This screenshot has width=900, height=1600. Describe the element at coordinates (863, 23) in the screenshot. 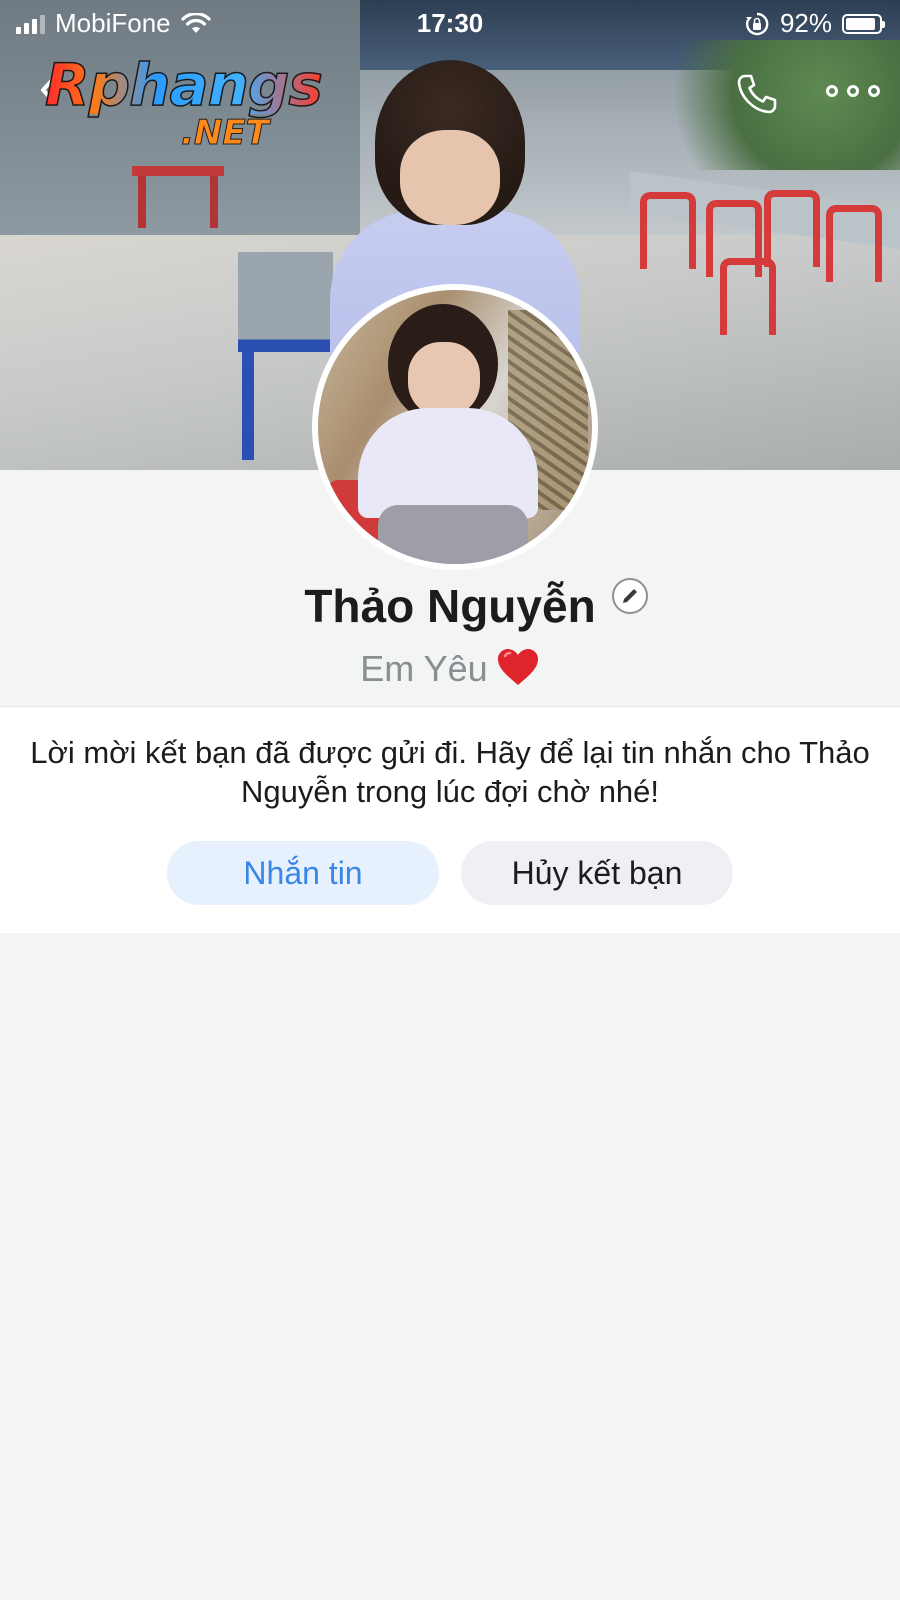

I see `battery-icon` at that location.